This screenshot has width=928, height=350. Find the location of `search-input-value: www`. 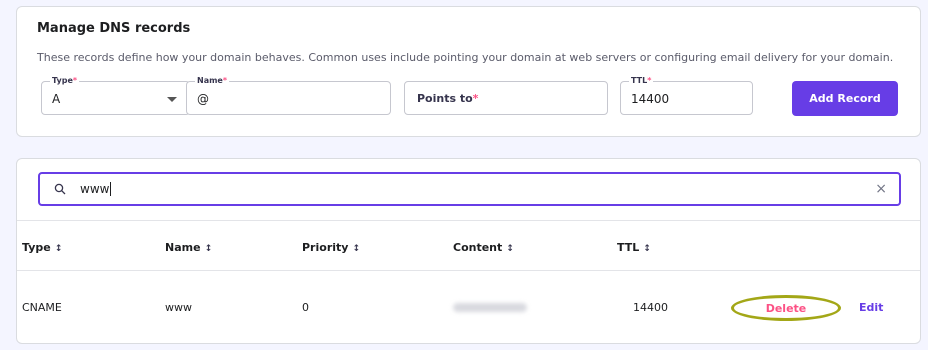

search-input-value: www is located at coordinates (96, 189).